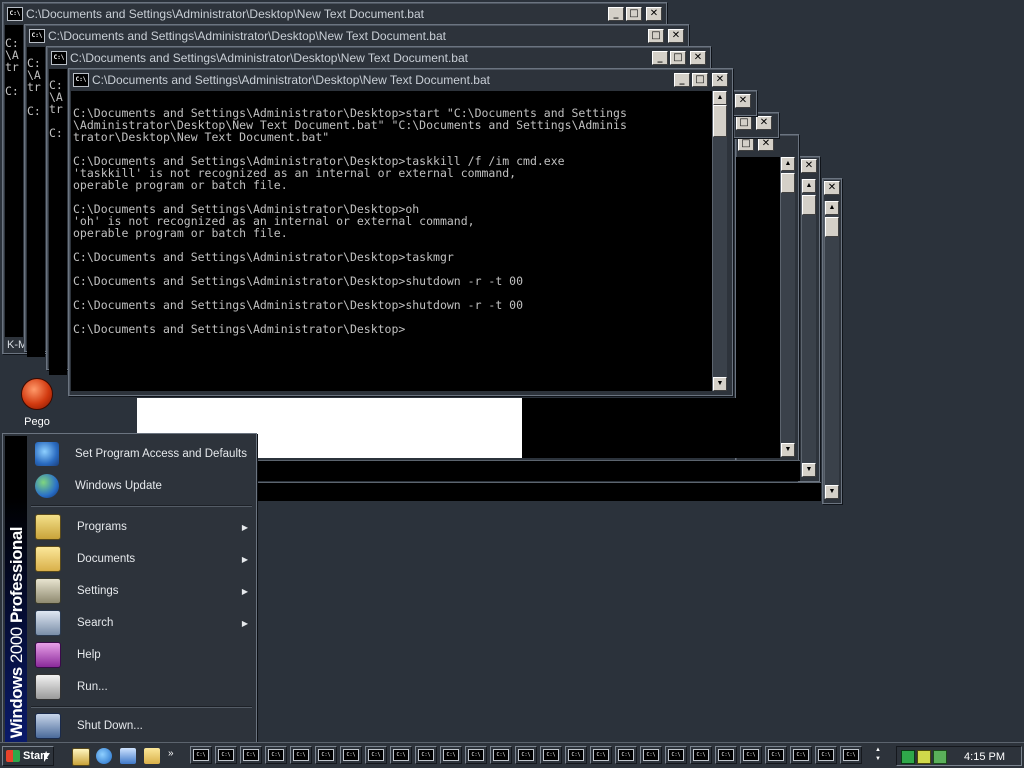 This screenshot has height=768, width=1024. What do you see at coordinates (924, 757) in the screenshot?
I see `volume-icon` at bounding box center [924, 757].